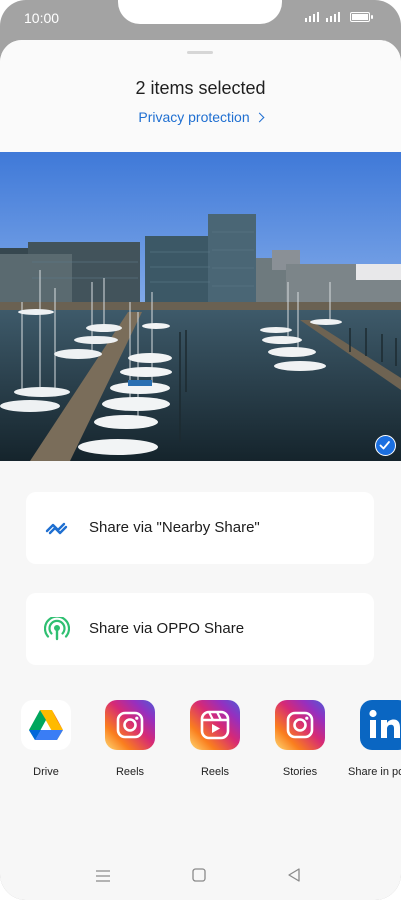 This screenshot has width=401, height=900. I want to click on sheet-header: 2 items selected Privacy protection, so click(200, 96).